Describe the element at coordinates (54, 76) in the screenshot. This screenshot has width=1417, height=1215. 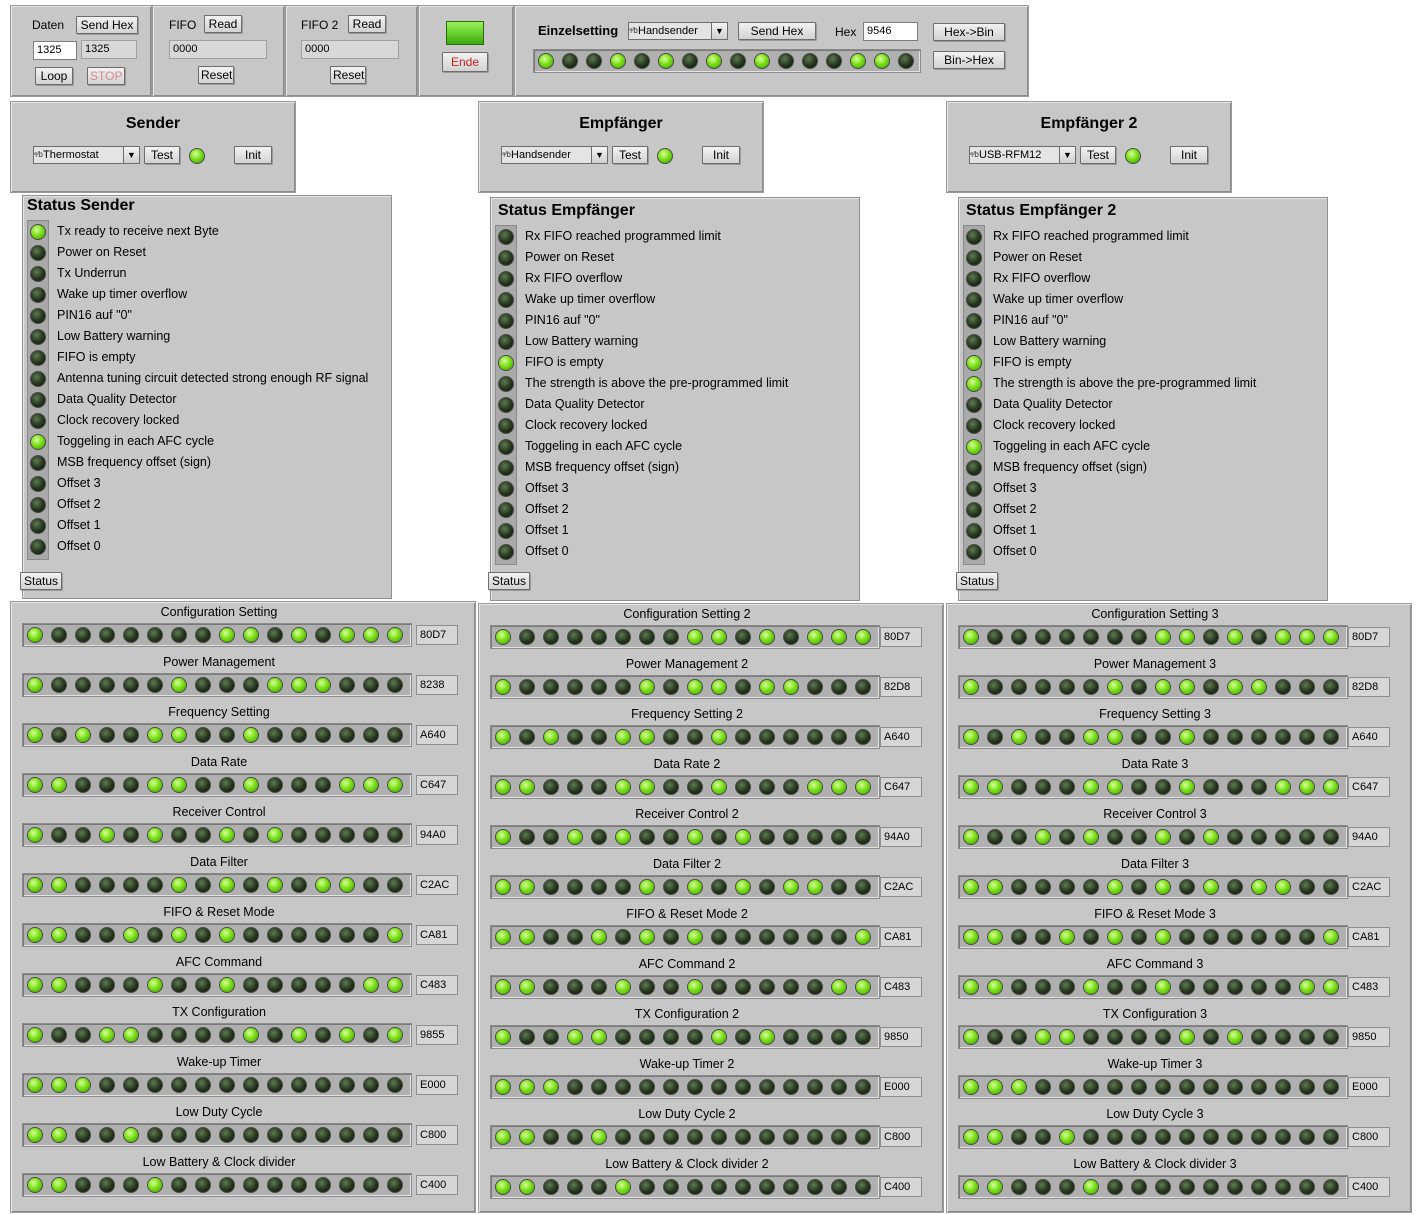
I see `loop-button: Loop` at that location.